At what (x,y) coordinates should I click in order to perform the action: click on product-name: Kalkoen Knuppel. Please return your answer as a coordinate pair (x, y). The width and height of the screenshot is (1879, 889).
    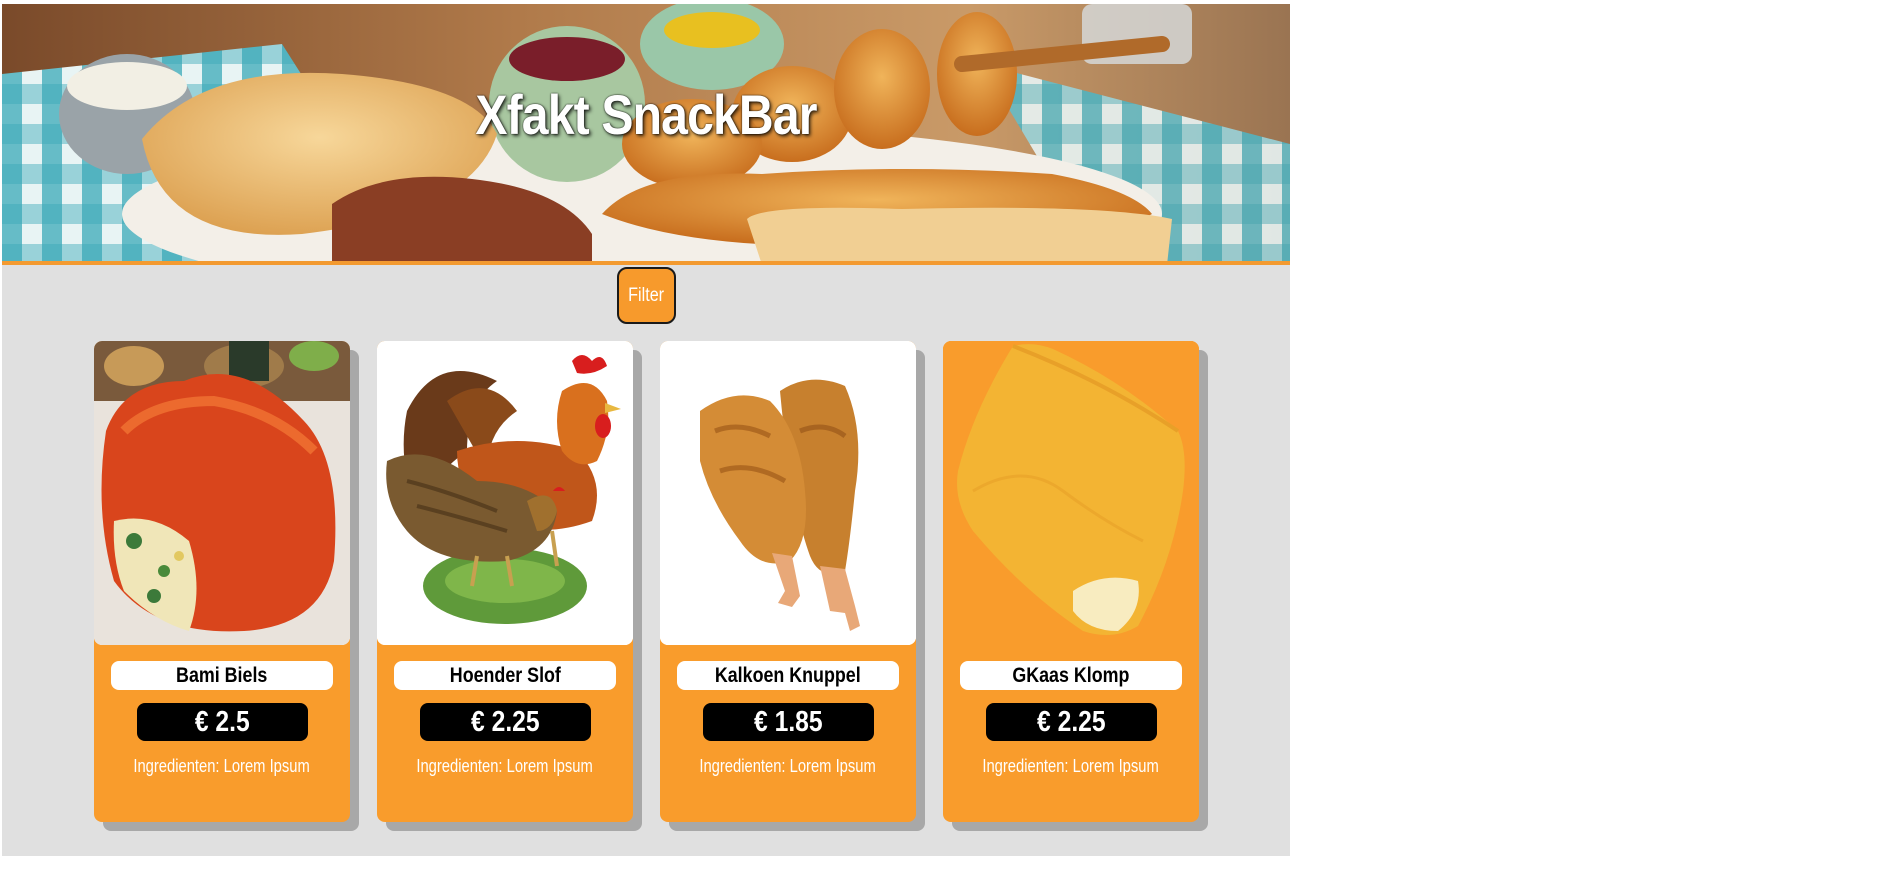
    Looking at the image, I should click on (788, 675).